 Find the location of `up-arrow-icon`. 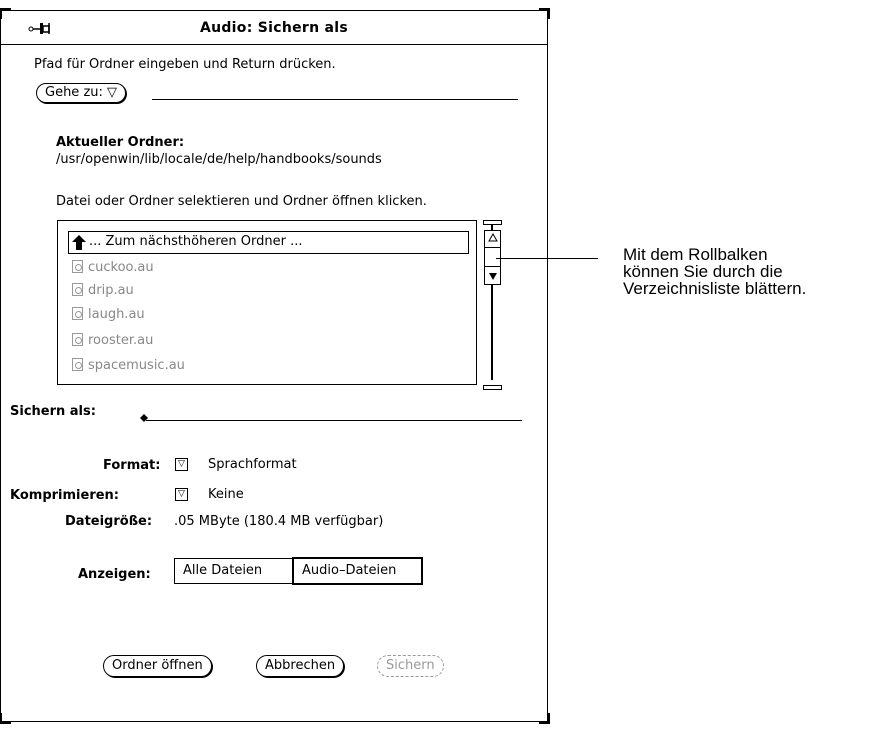

up-arrow-icon is located at coordinates (79, 242).